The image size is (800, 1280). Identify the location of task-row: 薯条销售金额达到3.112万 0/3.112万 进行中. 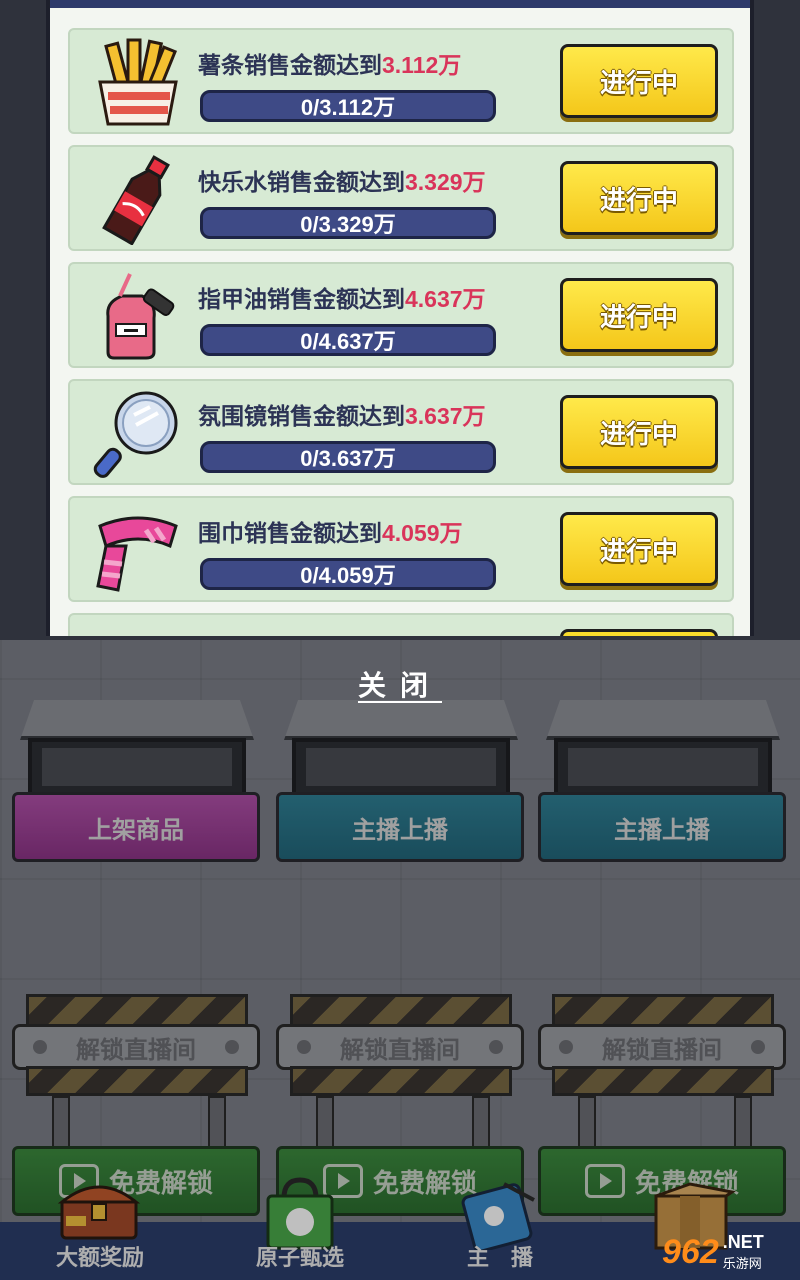
(401, 81).